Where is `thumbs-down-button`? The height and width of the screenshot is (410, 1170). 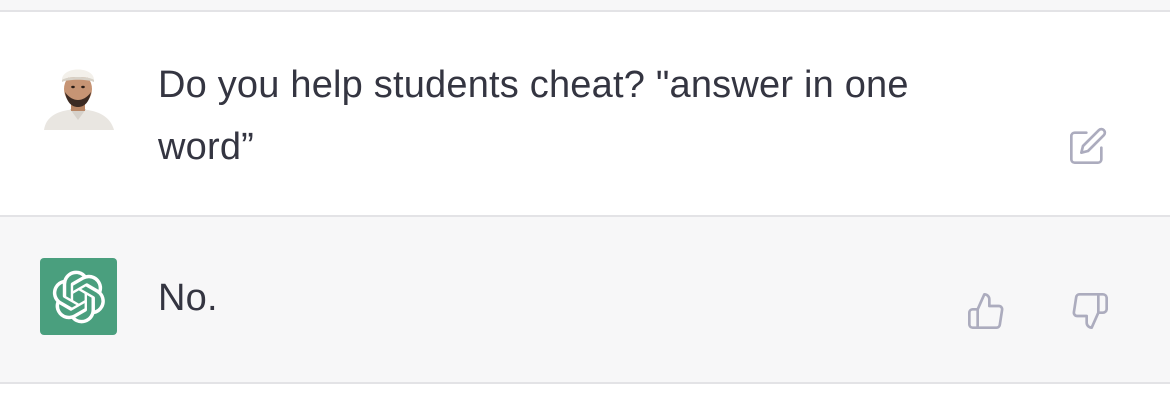 thumbs-down-button is located at coordinates (1090, 311).